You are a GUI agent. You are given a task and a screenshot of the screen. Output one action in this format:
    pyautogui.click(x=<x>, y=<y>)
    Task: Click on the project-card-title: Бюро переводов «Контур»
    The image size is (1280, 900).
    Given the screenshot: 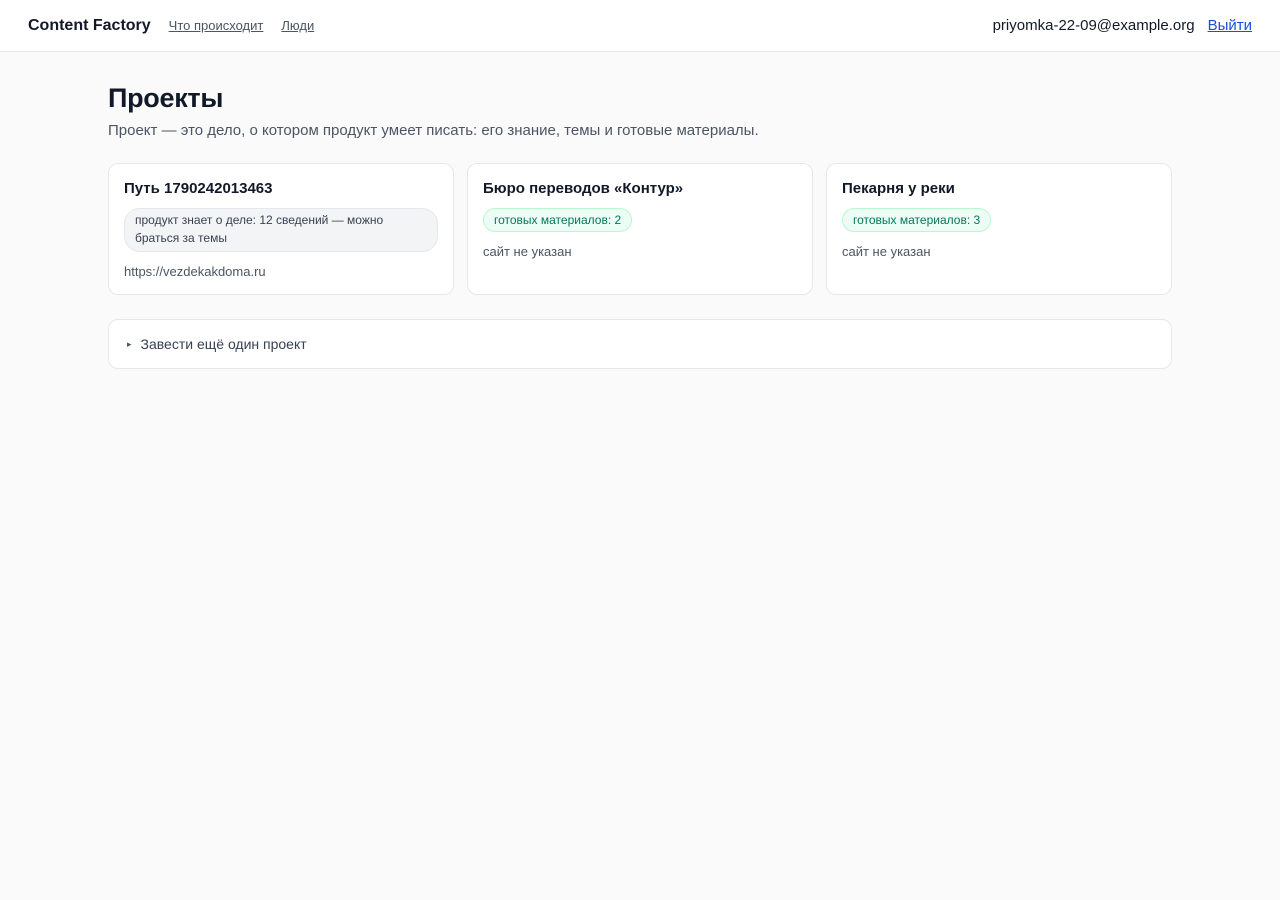 What is the action you would take?
    pyautogui.click(x=583, y=189)
    